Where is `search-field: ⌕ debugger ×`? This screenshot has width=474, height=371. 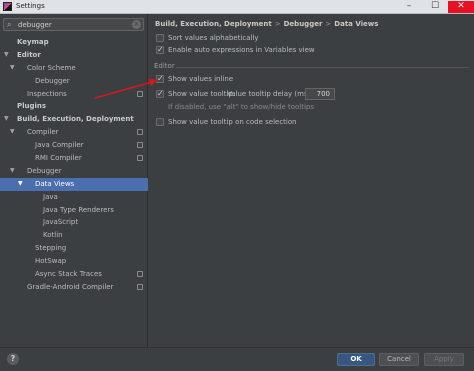
search-field: ⌕ debugger × is located at coordinates (73, 24).